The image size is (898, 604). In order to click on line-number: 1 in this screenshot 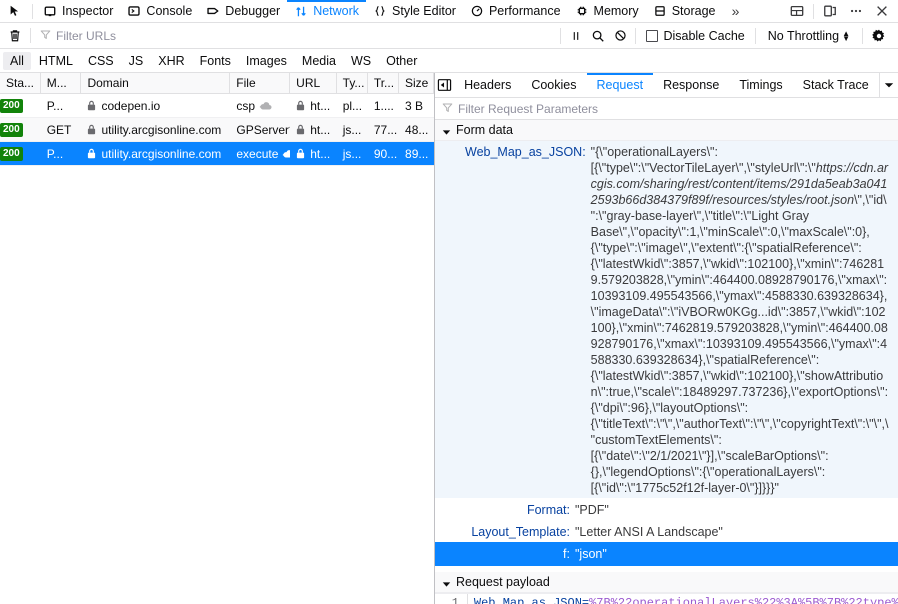, I will do `click(451, 599)`.